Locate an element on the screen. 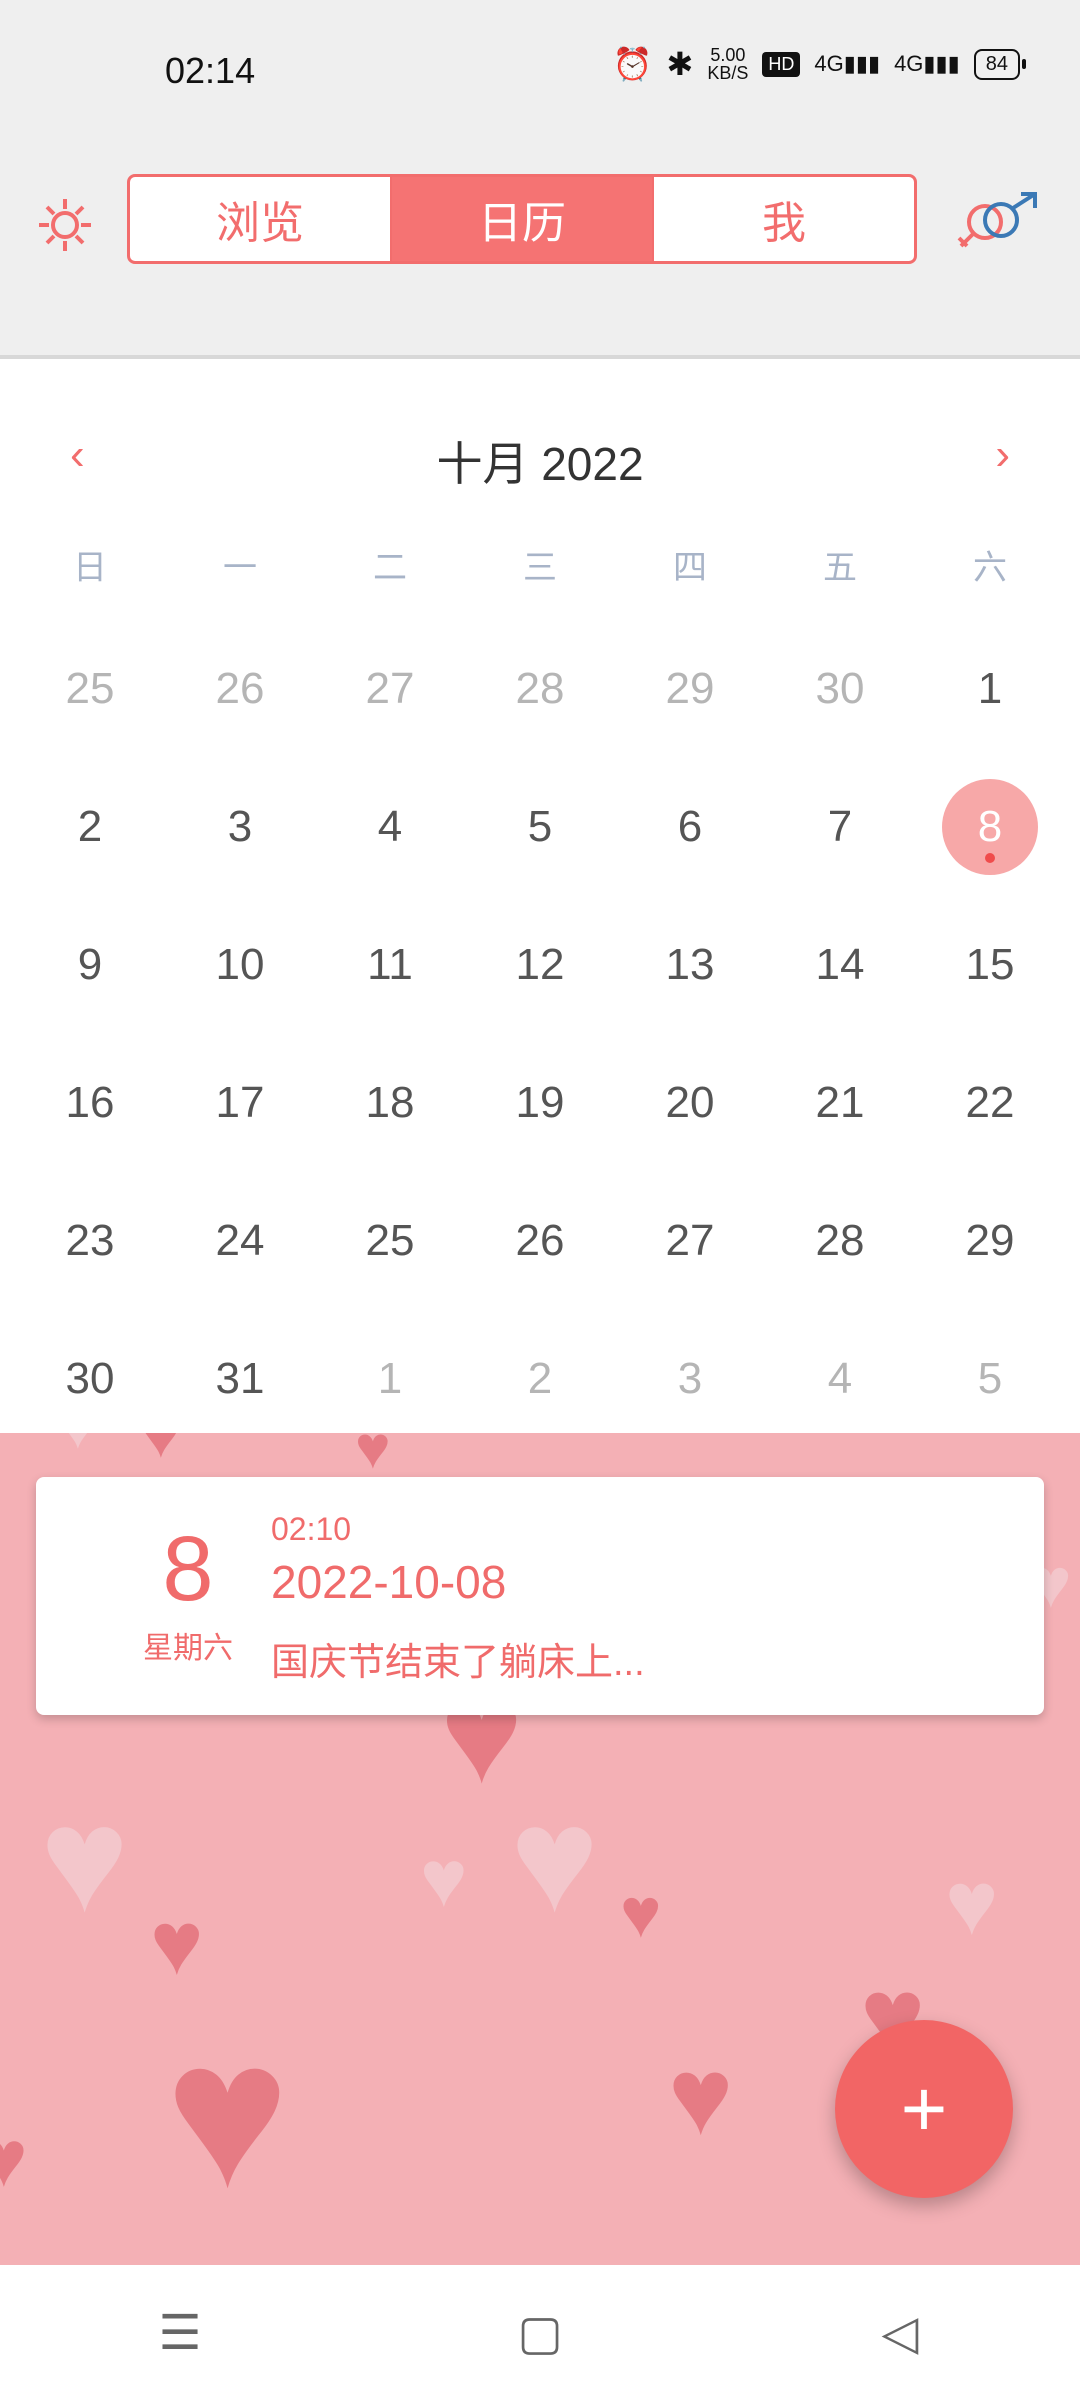 Image resolution: width=1080 pixels, height=2400 pixels. calendar-day: 13 is located at coordinates (690, 965).